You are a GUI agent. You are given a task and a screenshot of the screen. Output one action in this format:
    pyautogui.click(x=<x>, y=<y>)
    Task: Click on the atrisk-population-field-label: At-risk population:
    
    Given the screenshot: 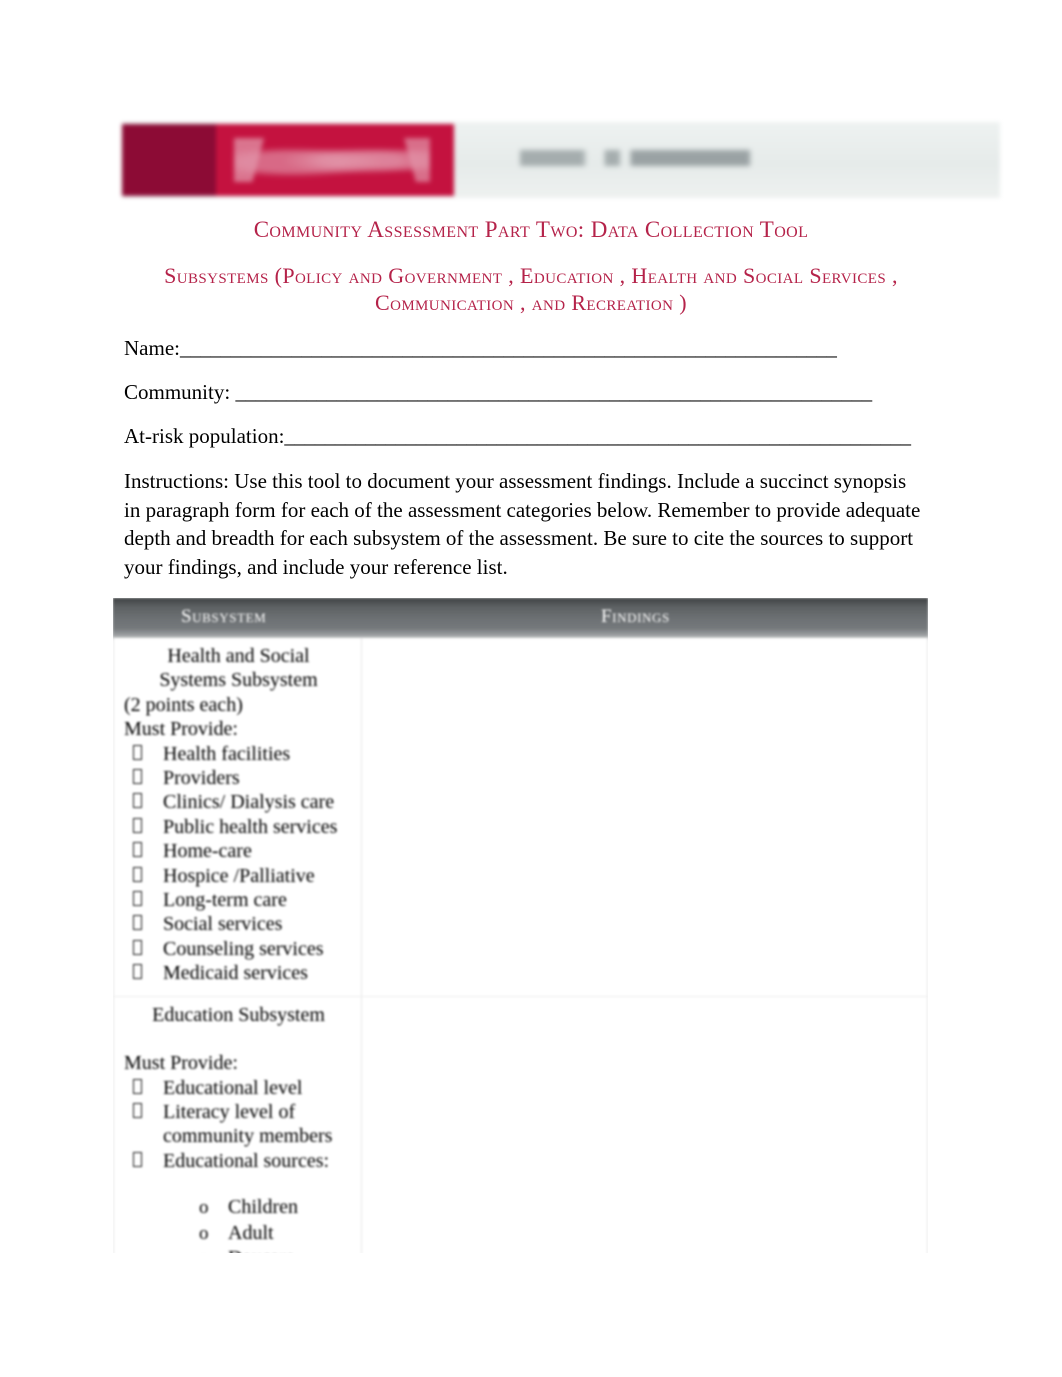 What is the action you would take?
    pyautogui.click(x=204, y=436)
    